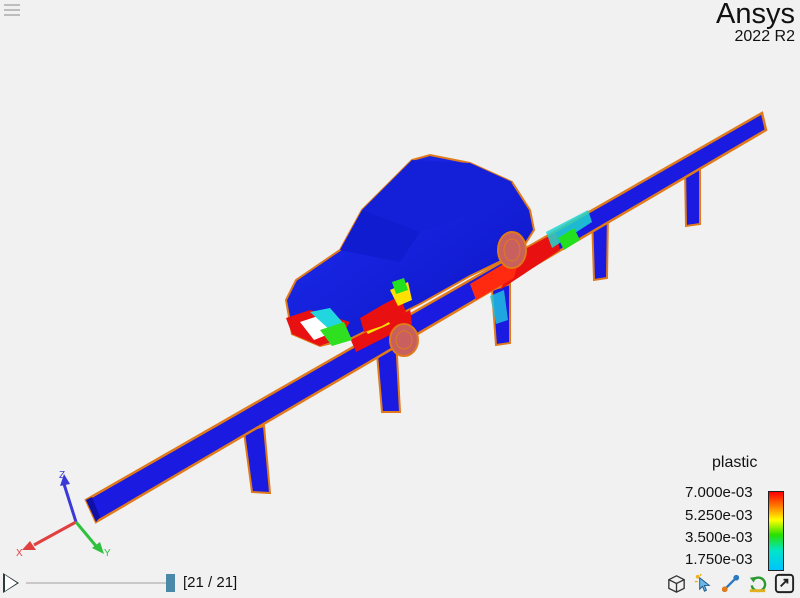  I want to click on brand-version: 2022 R2, so click(765, 36).